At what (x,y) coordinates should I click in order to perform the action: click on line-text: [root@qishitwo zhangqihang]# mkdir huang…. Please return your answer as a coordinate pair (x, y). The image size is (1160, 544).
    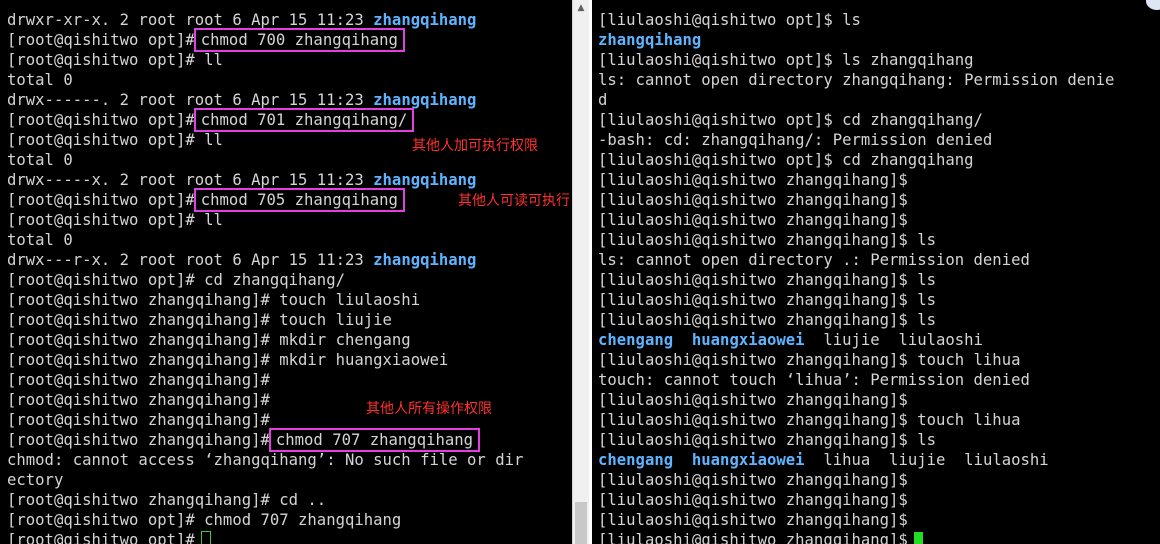
    Looking at the image, I should click on (228, 360).